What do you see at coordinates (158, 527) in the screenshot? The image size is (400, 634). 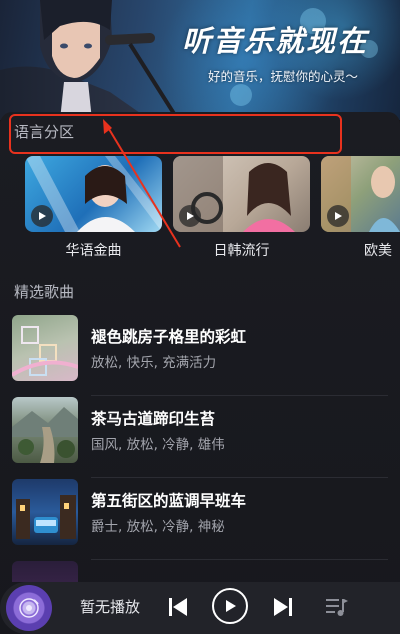 I see `song-tags: 爵士, 放松, 冷静, 神秘` at bounding box center [158, 527].